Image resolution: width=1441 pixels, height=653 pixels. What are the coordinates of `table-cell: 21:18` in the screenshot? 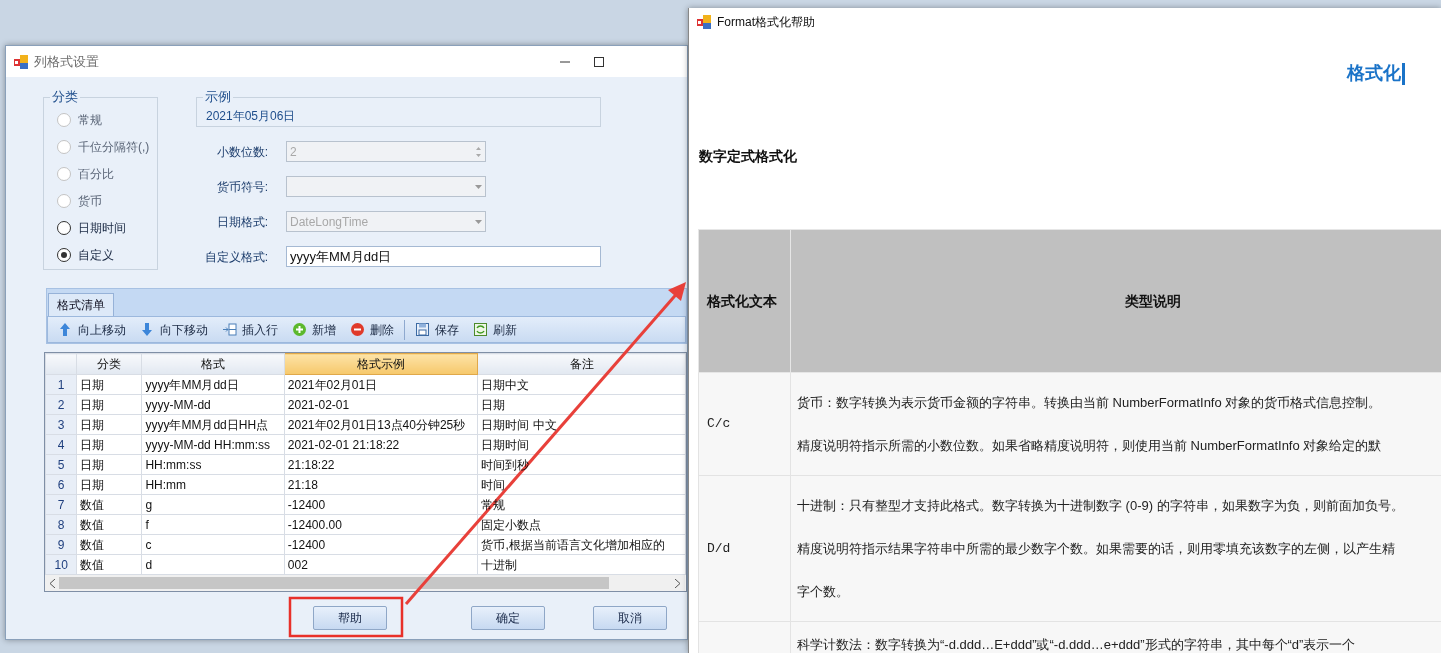 It's located at (302, 484).